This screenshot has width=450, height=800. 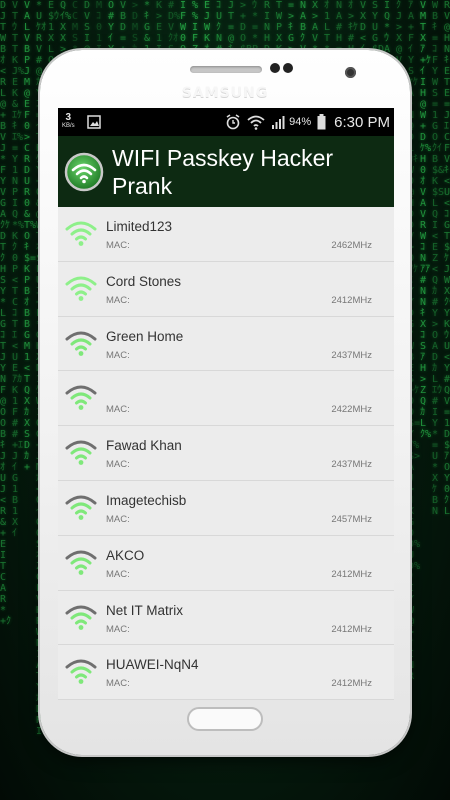 I want to click on battery-icon, so click(x=321, y=122).